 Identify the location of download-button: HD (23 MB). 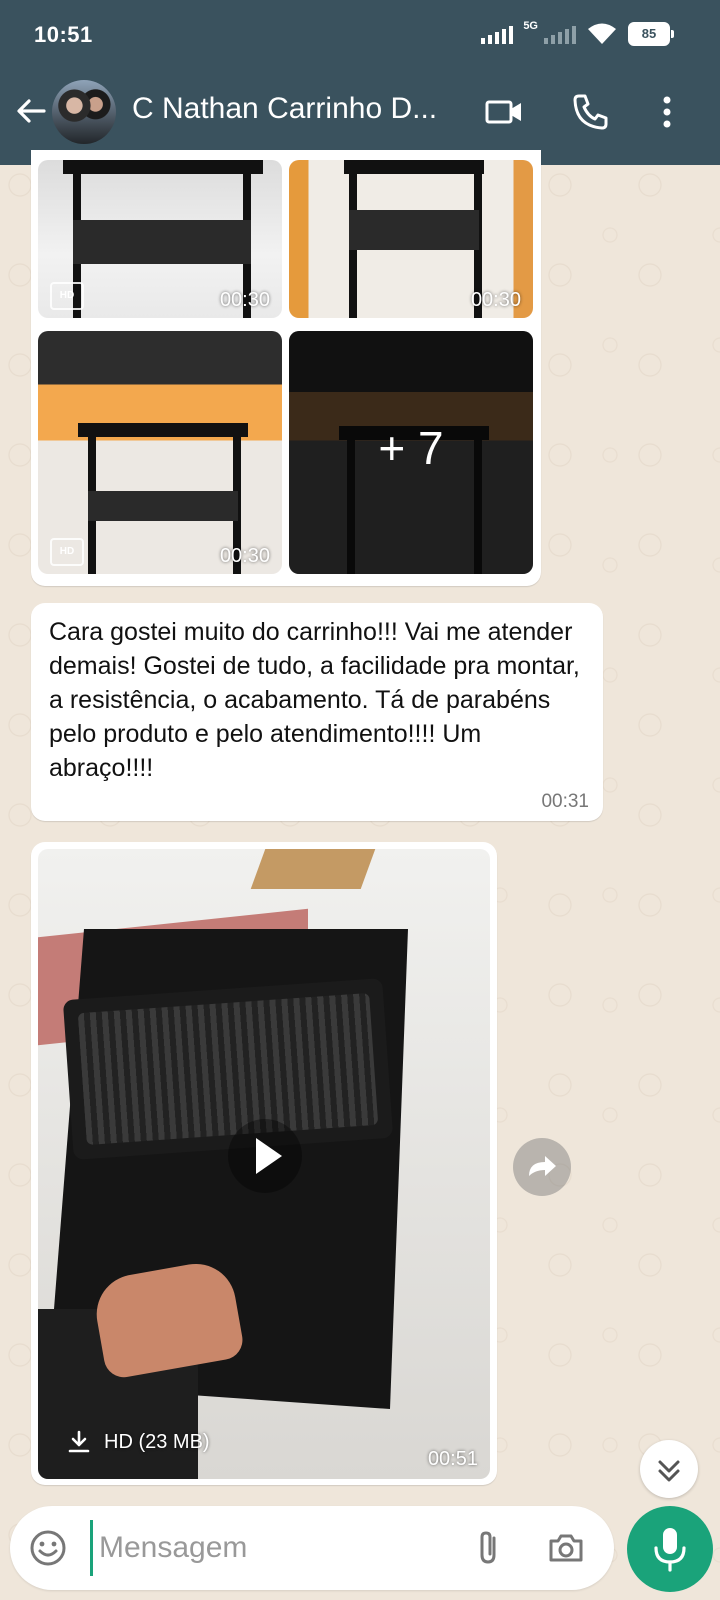
(138, 1442).